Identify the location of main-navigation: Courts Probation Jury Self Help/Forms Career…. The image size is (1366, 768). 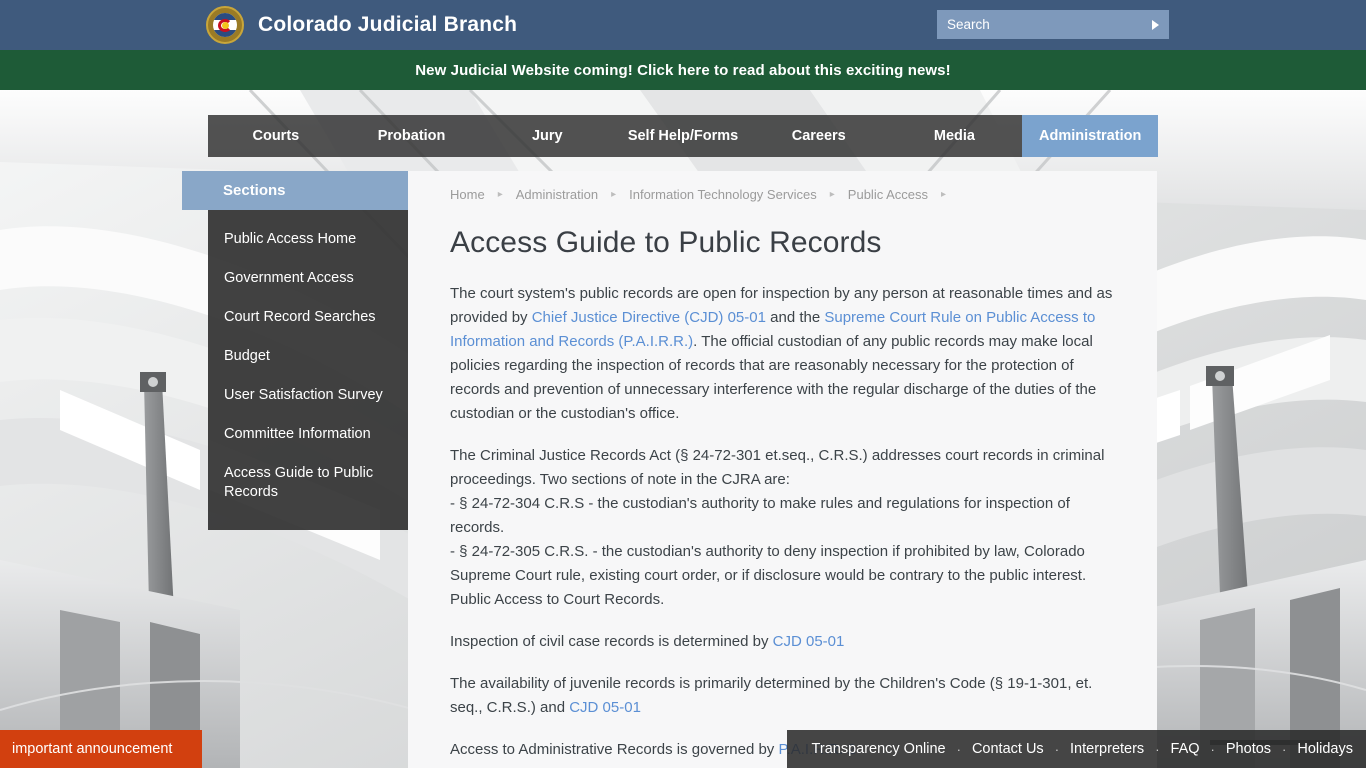
(683, 136).